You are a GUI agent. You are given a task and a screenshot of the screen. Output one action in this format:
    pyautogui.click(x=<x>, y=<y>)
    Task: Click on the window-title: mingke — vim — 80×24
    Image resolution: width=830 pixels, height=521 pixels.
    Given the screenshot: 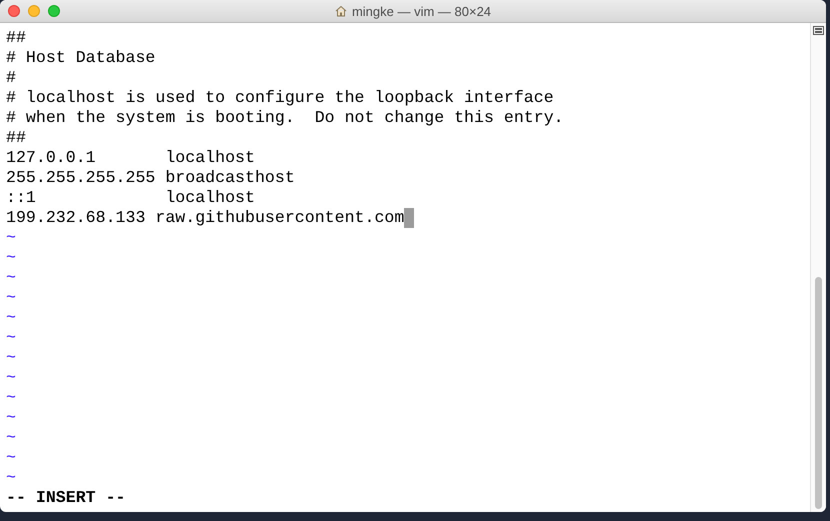 What is the action you would take?
    pyautogui.click(x=422, y=11)
    